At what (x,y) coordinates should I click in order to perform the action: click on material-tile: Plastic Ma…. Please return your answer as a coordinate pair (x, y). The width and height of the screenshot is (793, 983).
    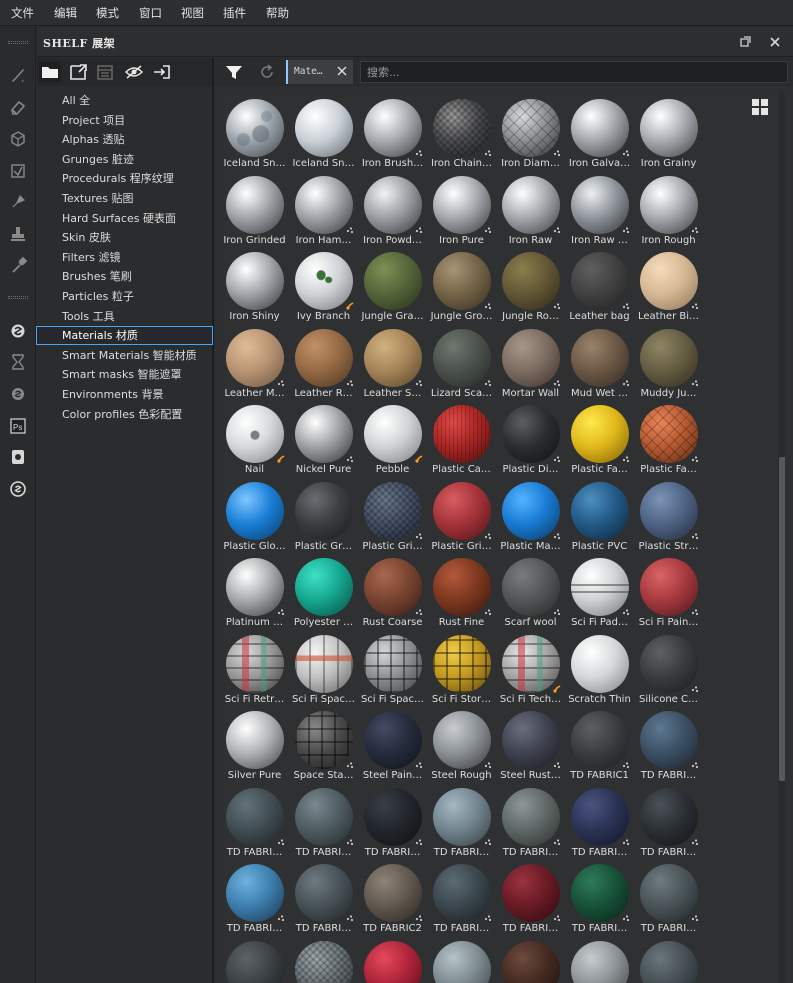
    Looking at the image, I should click on (530, 515).